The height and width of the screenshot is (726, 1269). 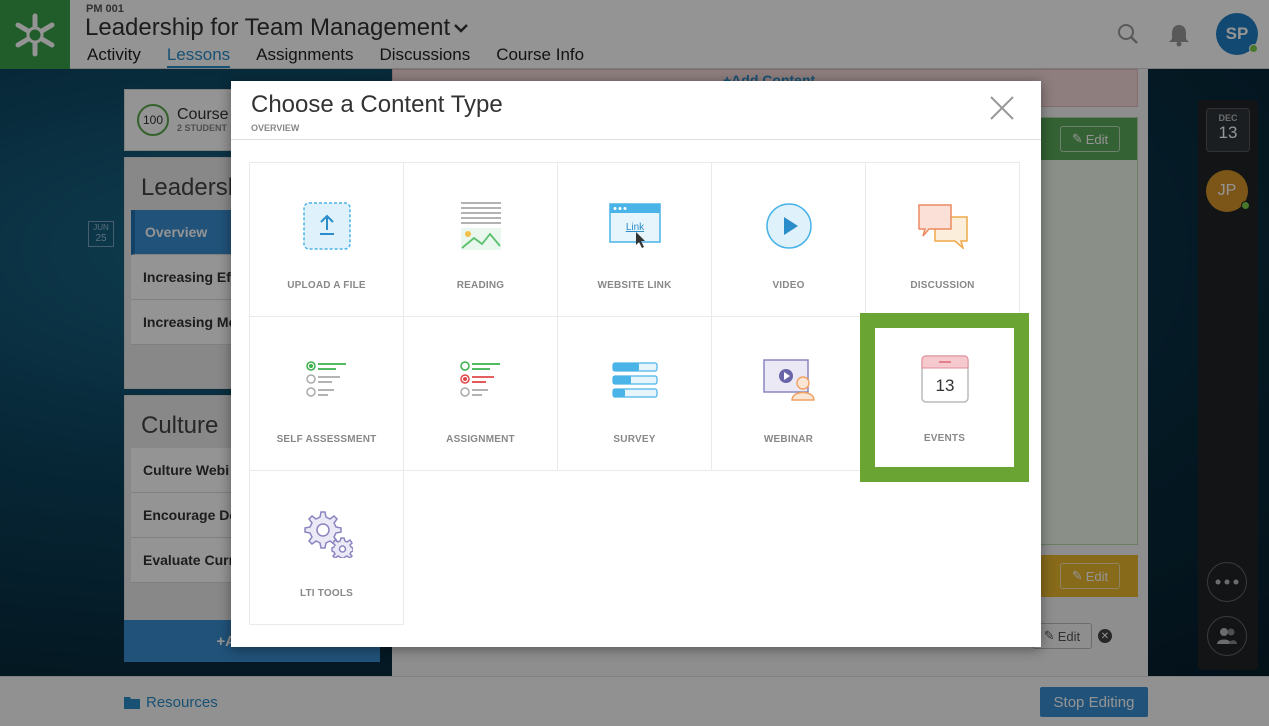 I want to click on tile-label: READING, so click(x=480, y=285).